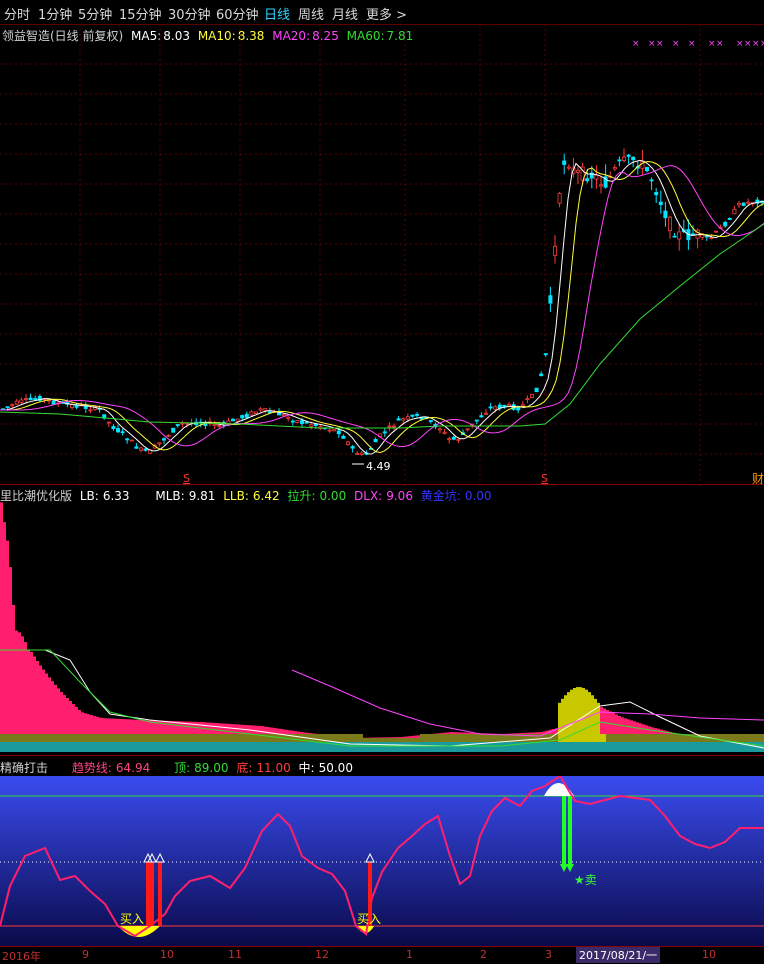 The image size is (764, 964). Describe the element at coordinates (277, 13) in the screenshot. I see `period-tab-daily: 日线` at that location.